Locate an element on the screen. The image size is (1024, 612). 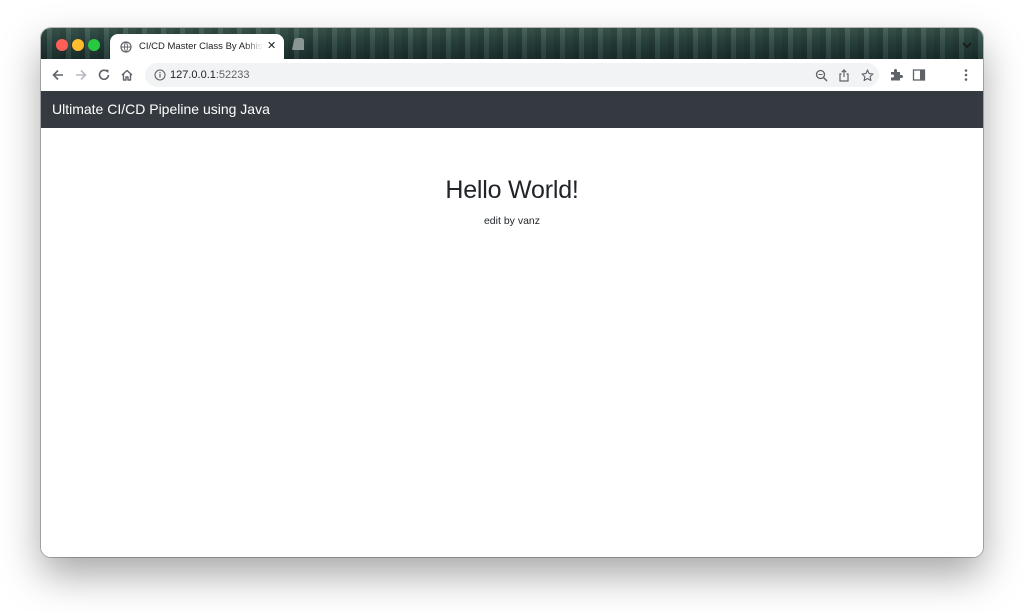
close-tab-icon: ✕ is located at coordinates (271, 46).